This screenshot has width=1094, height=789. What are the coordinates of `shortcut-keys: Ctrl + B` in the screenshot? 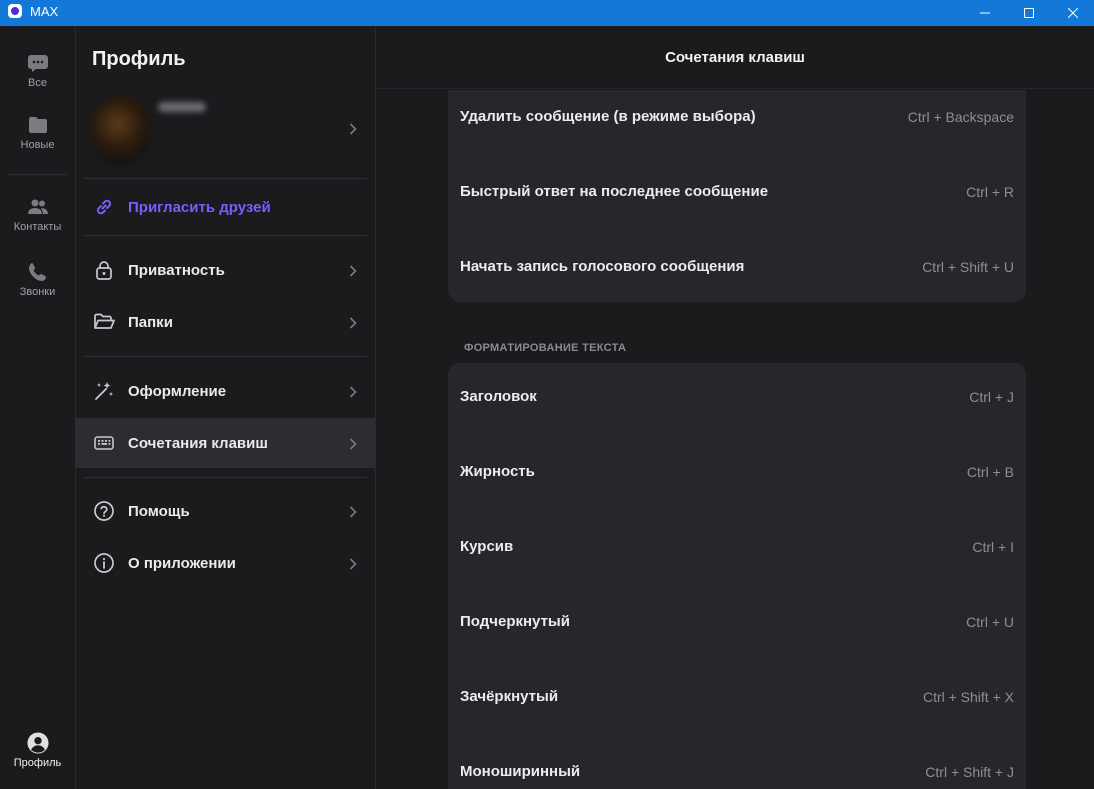 It's located at (990, 472).